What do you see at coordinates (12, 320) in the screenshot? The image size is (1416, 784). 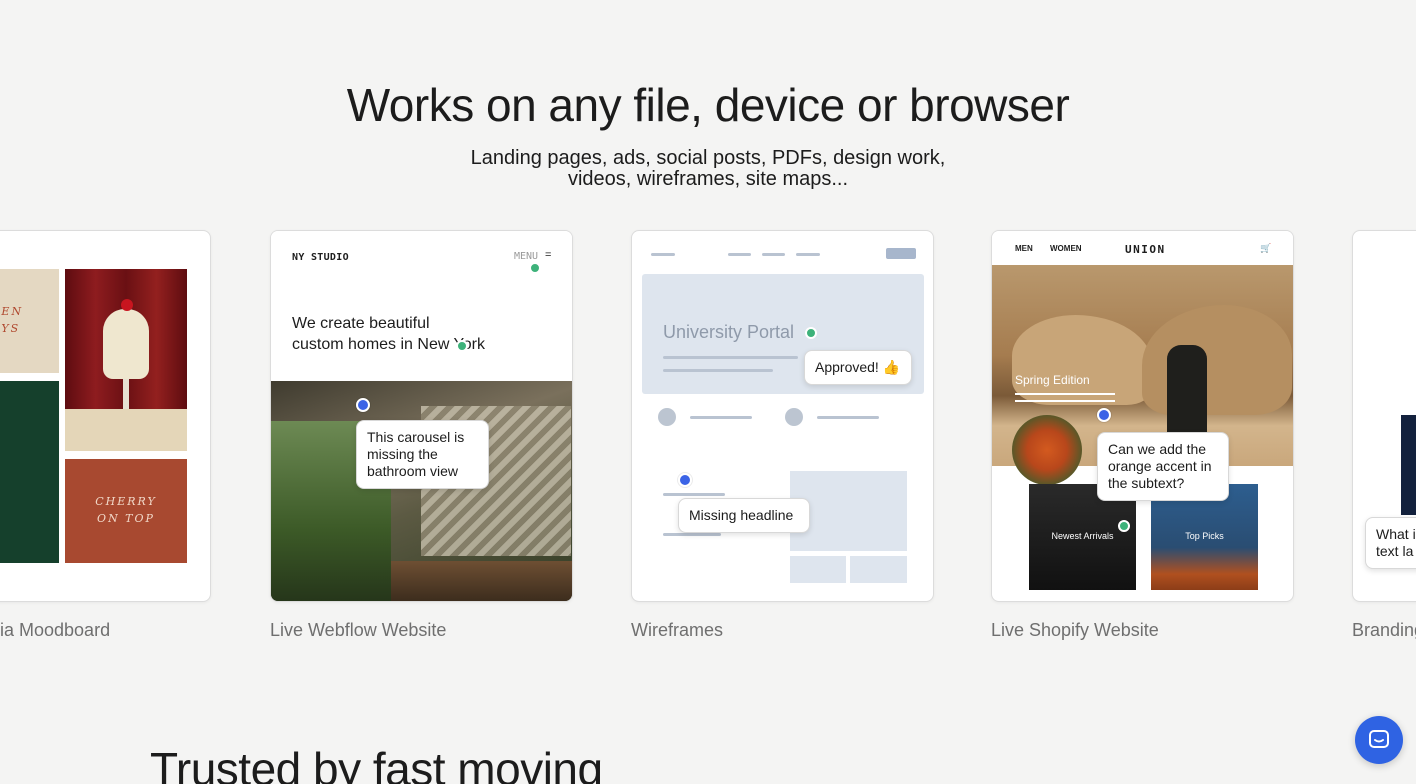 I see `moodboard-open-text: OPEN DAYS` at bounding box center [12, 320].